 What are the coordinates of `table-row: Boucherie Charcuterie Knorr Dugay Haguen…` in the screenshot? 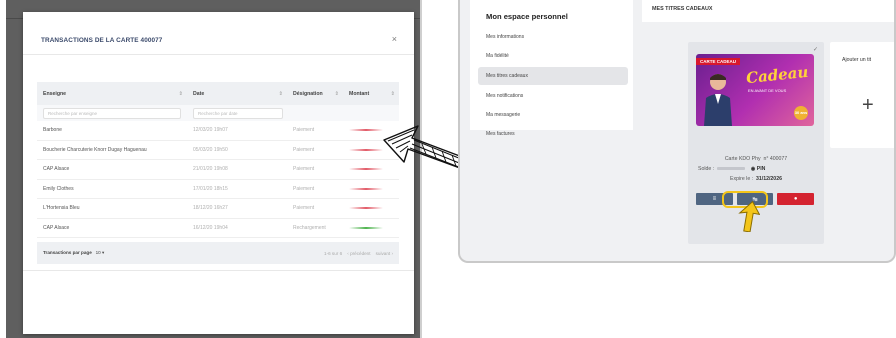 It's located at (218, 150).